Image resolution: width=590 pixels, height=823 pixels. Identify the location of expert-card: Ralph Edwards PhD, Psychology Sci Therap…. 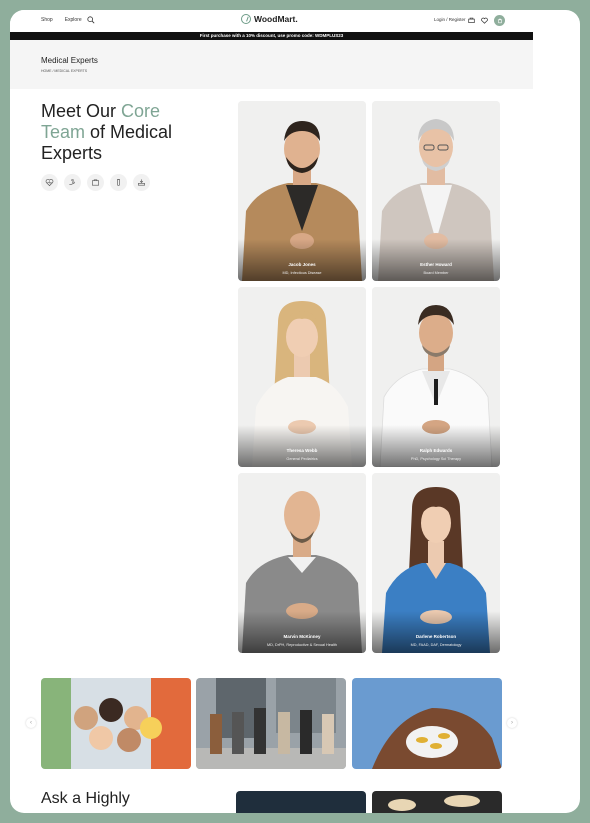
(436, 377).